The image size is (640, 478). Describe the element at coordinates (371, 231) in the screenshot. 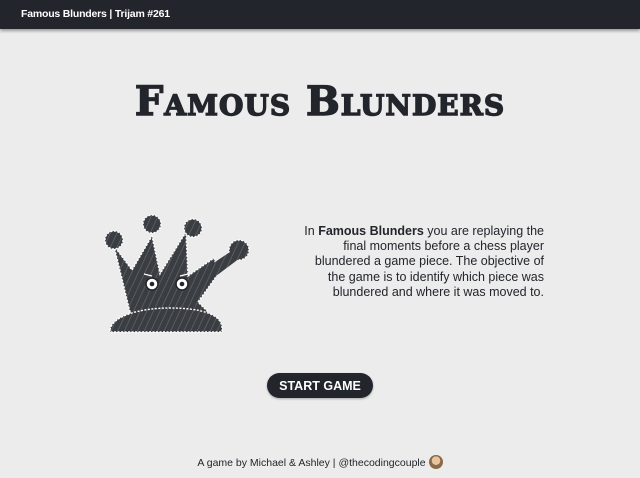

I see `description-game-name: Famous Blunders` at that location.